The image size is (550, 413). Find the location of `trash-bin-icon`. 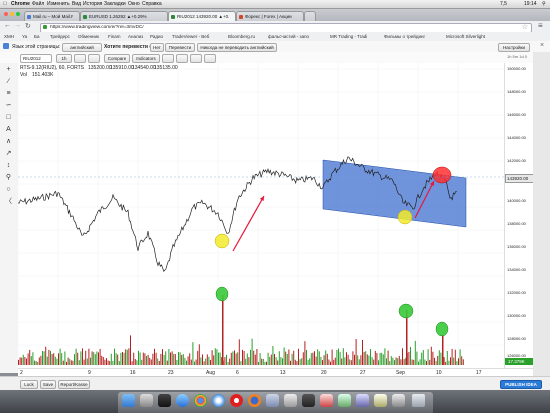

trash-bin-icon is located at coordinates (418, 400).